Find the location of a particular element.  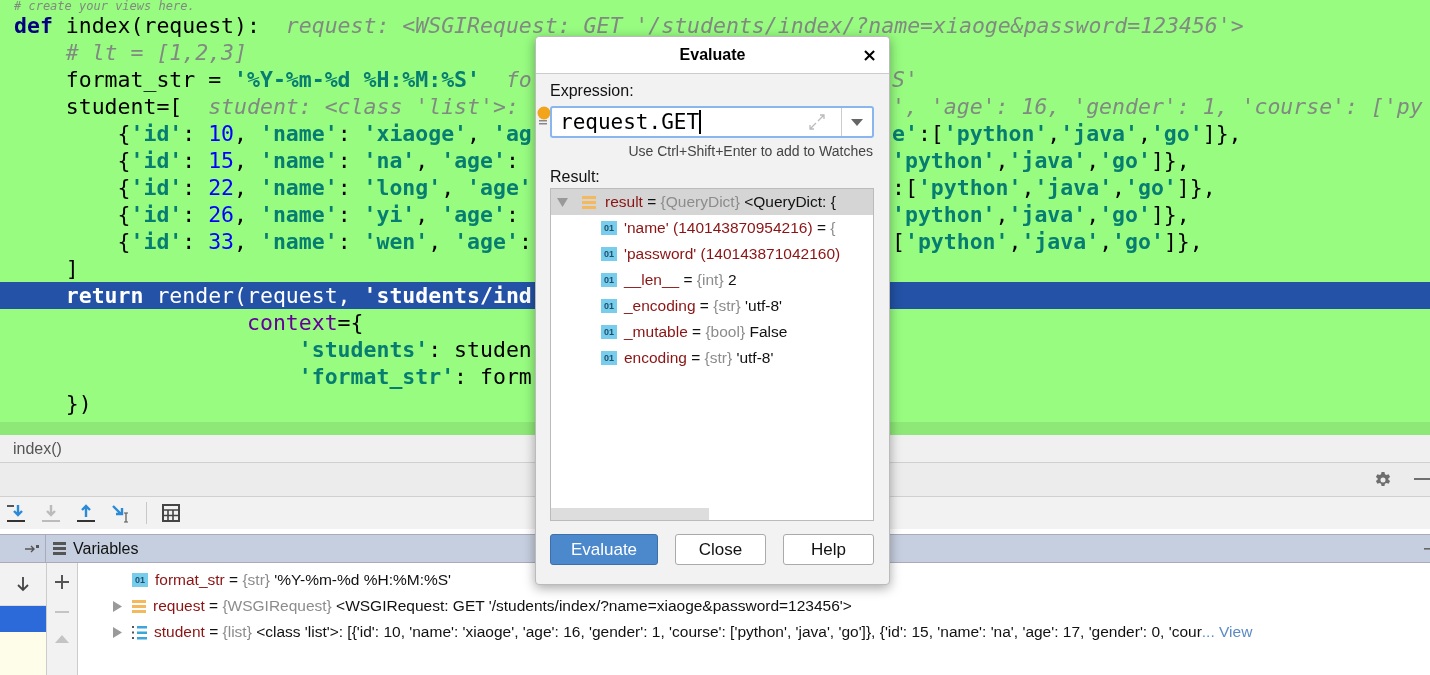

hint-text: Use Ctrl+Shift+Enter to add to Watches is located at coordinates (750, 151).